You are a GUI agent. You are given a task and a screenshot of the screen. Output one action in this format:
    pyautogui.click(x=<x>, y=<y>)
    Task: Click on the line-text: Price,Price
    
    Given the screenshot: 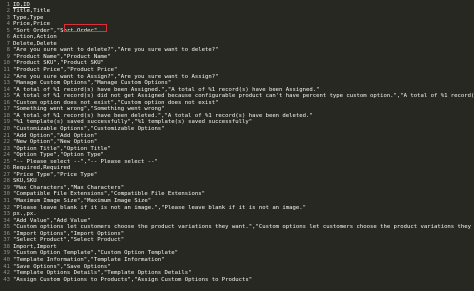 What is the action you would take?
    pyautogui.click(x=32, y=24)
    